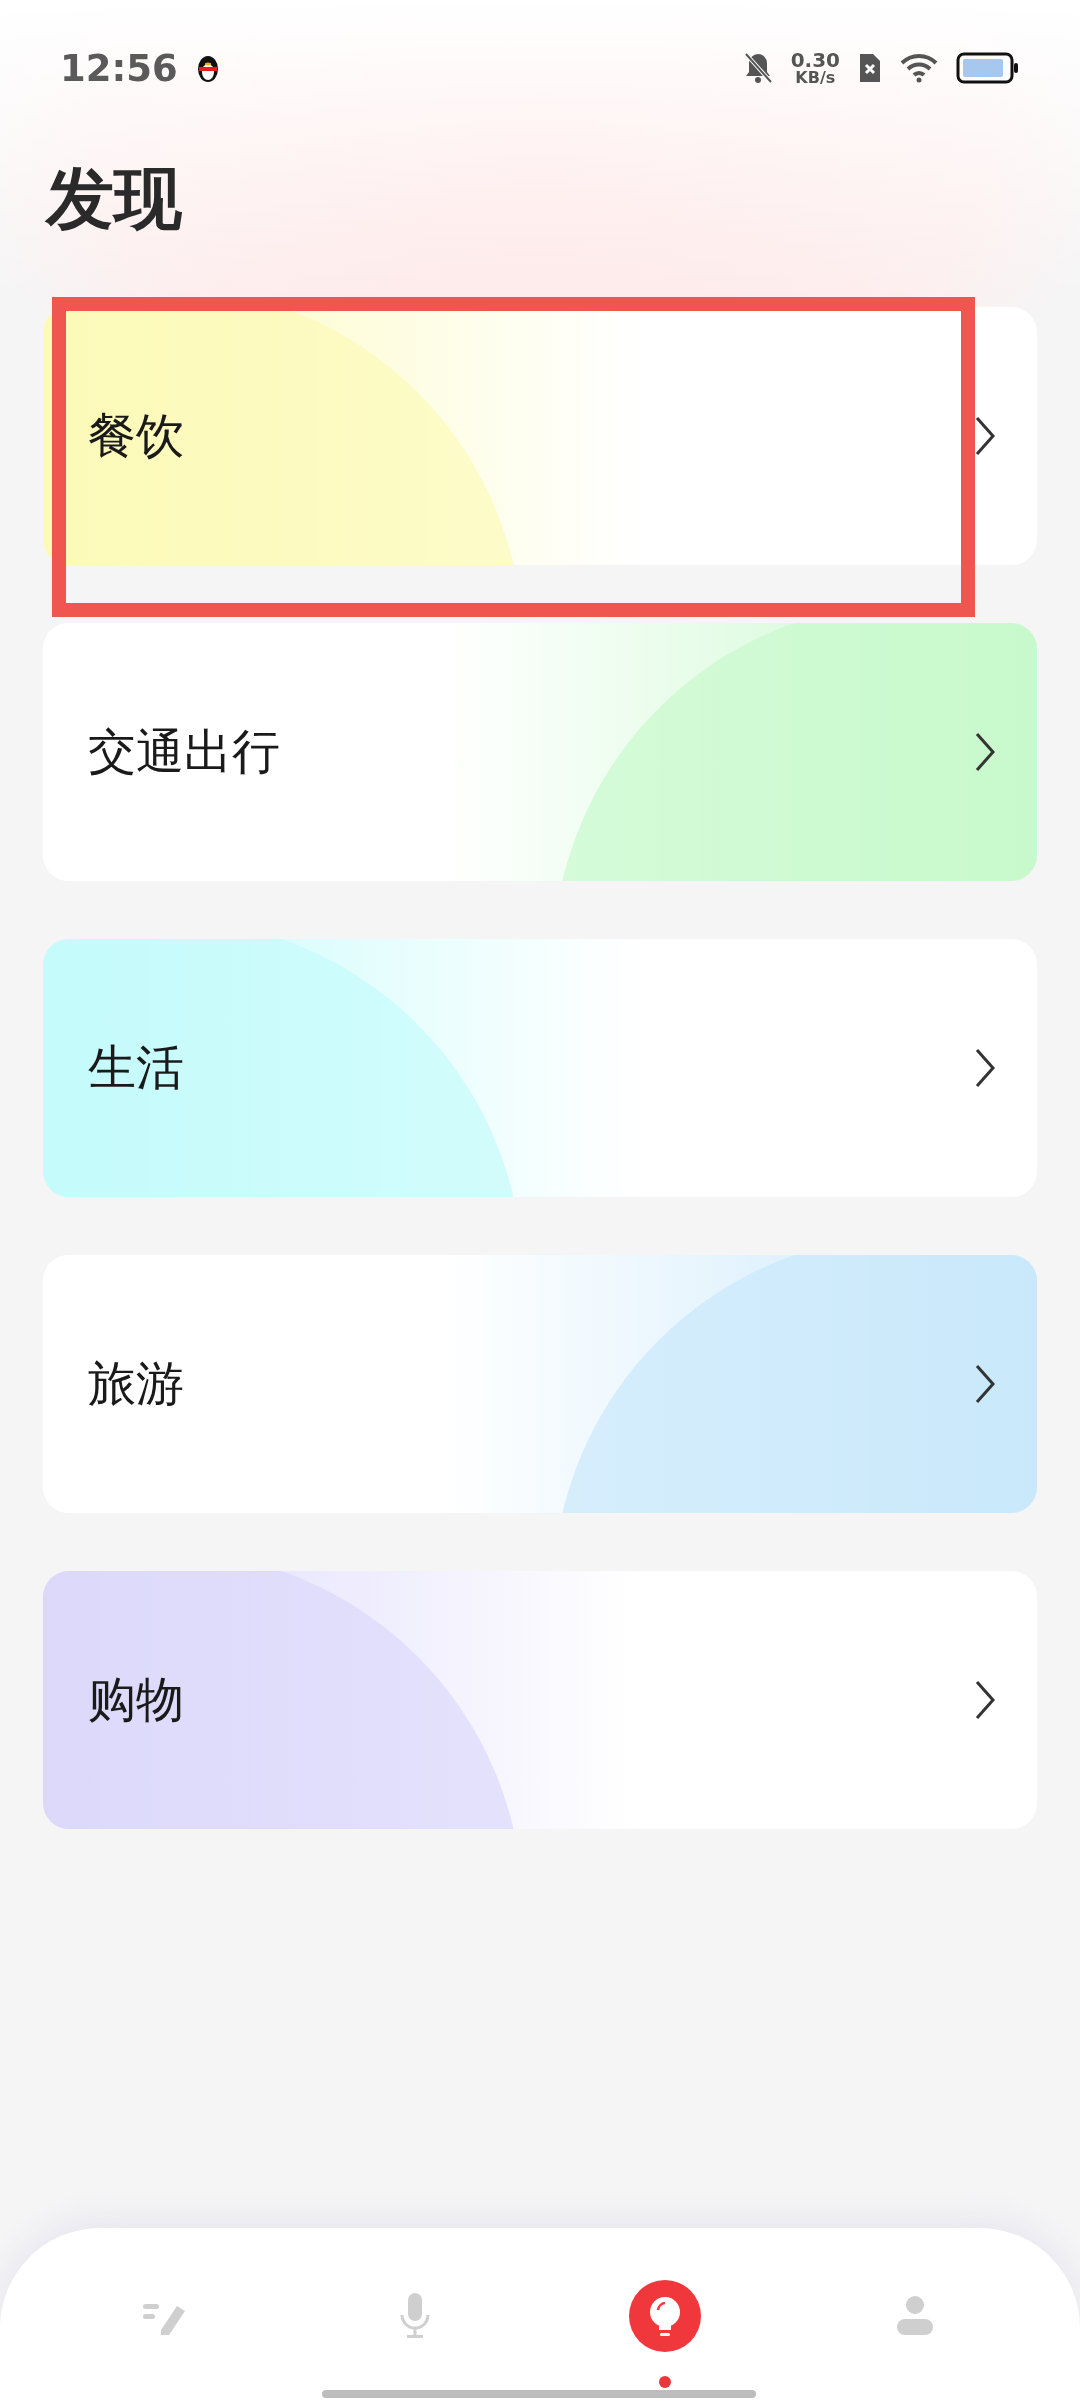  I want to click on battery-icon, so click(988, 68).